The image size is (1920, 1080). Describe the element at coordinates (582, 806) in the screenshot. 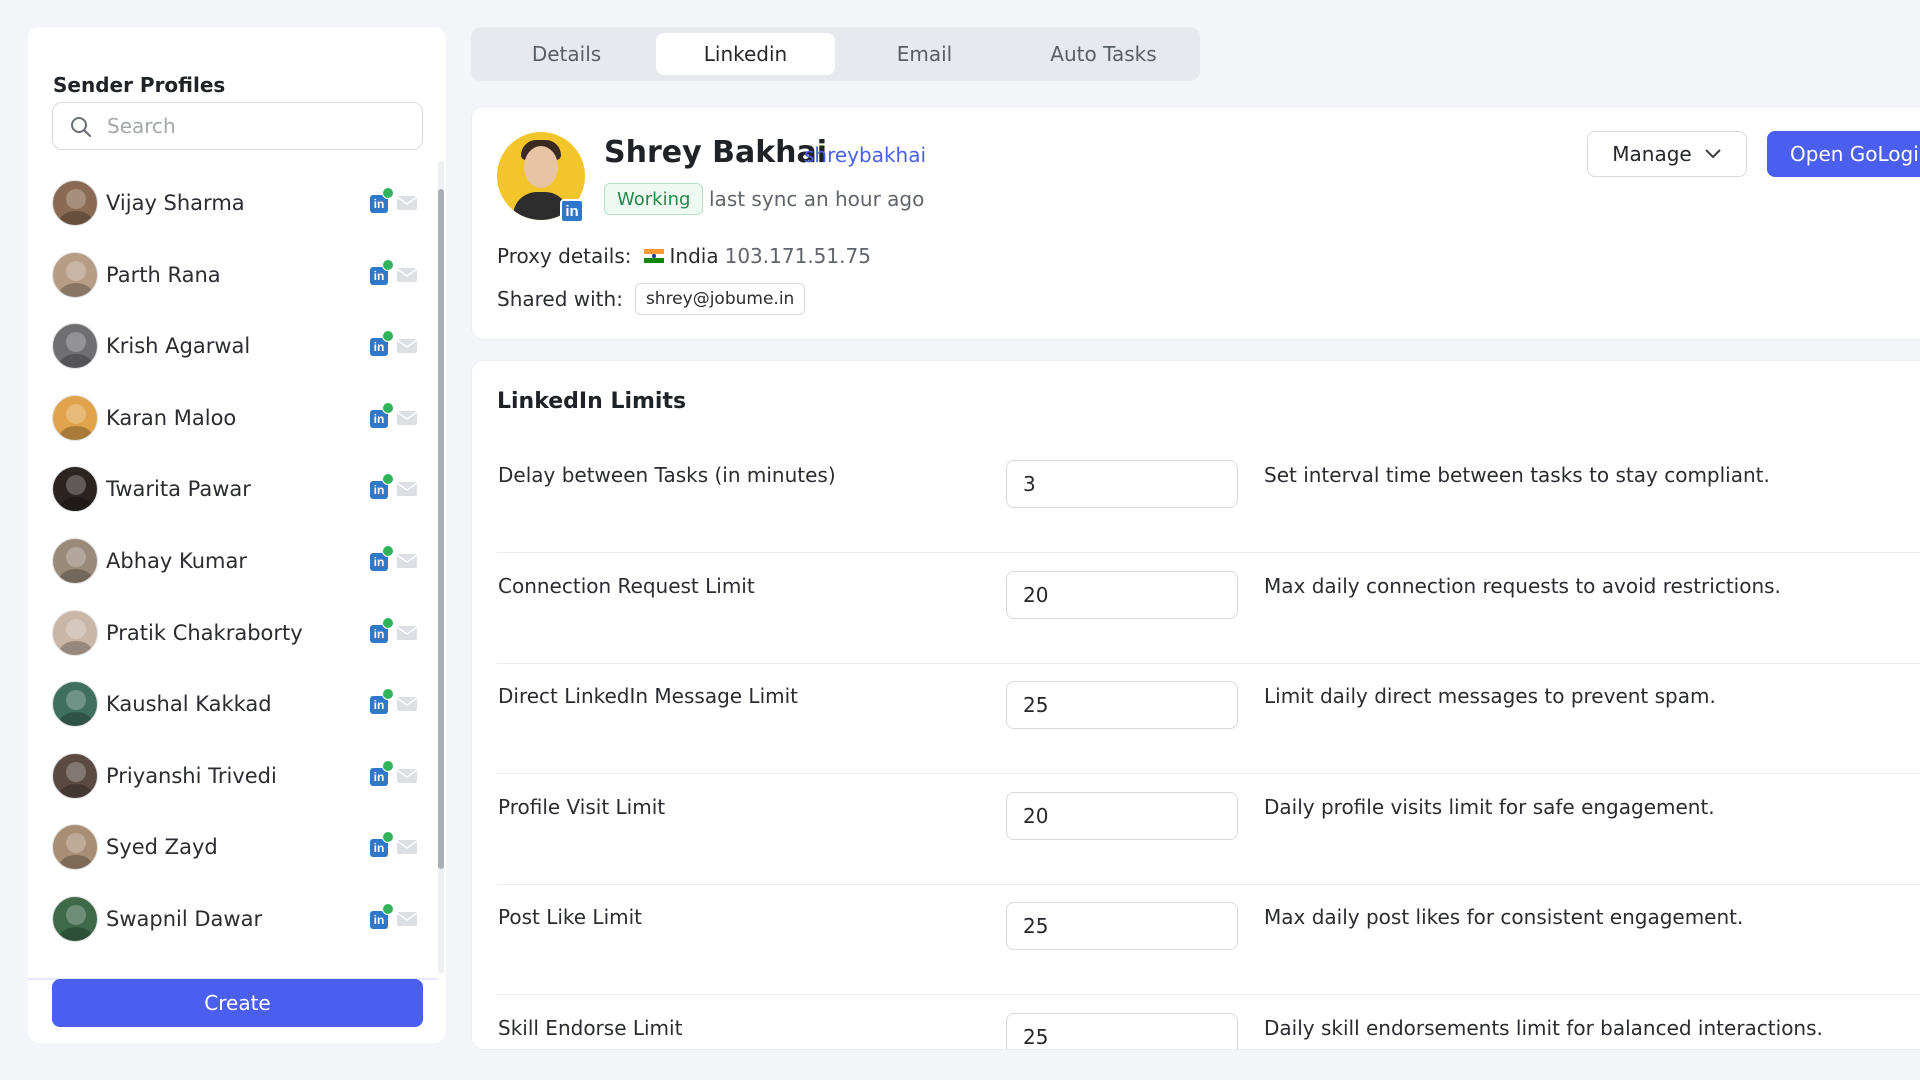

I see `limit-label: Profile Visit Limit` at that location.